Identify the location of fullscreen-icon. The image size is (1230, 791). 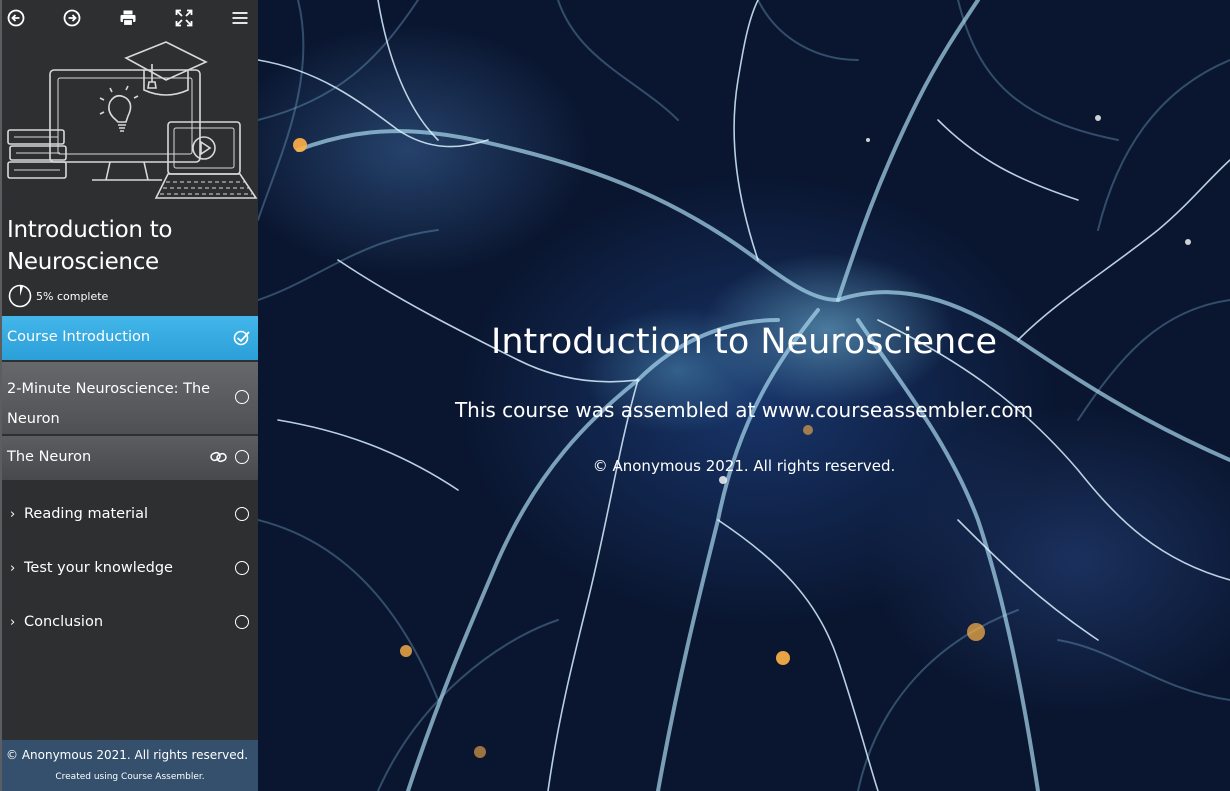
(184, 18).